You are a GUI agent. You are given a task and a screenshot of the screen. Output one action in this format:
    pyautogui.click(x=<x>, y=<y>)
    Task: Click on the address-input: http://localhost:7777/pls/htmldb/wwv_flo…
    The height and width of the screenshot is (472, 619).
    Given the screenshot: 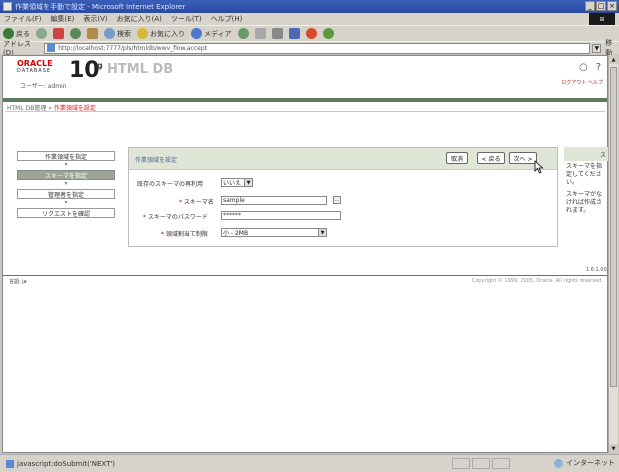 What is the action you would take?
    pyautogui.click(x=317, y=48)
    